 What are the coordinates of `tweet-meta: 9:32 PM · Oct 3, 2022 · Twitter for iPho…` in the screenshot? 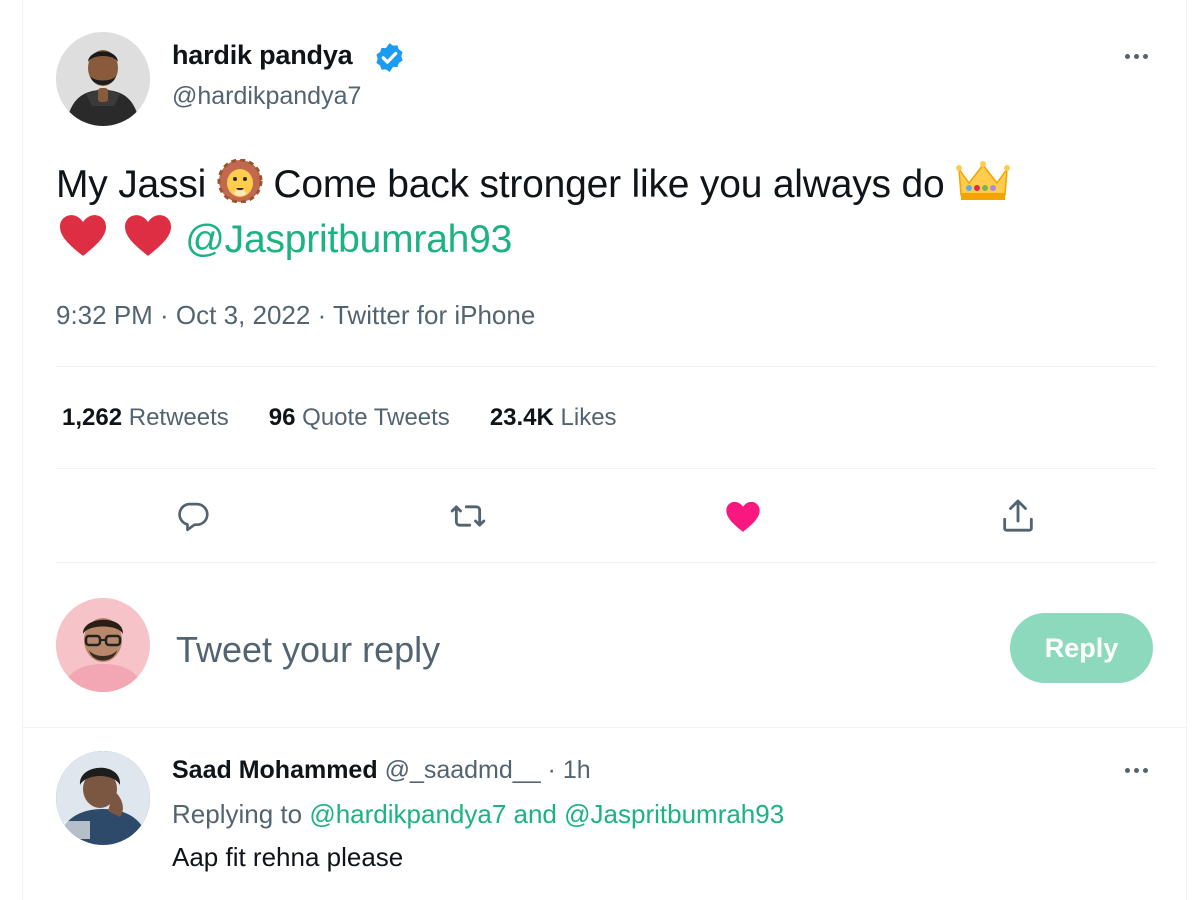 It's located at (295, 315).